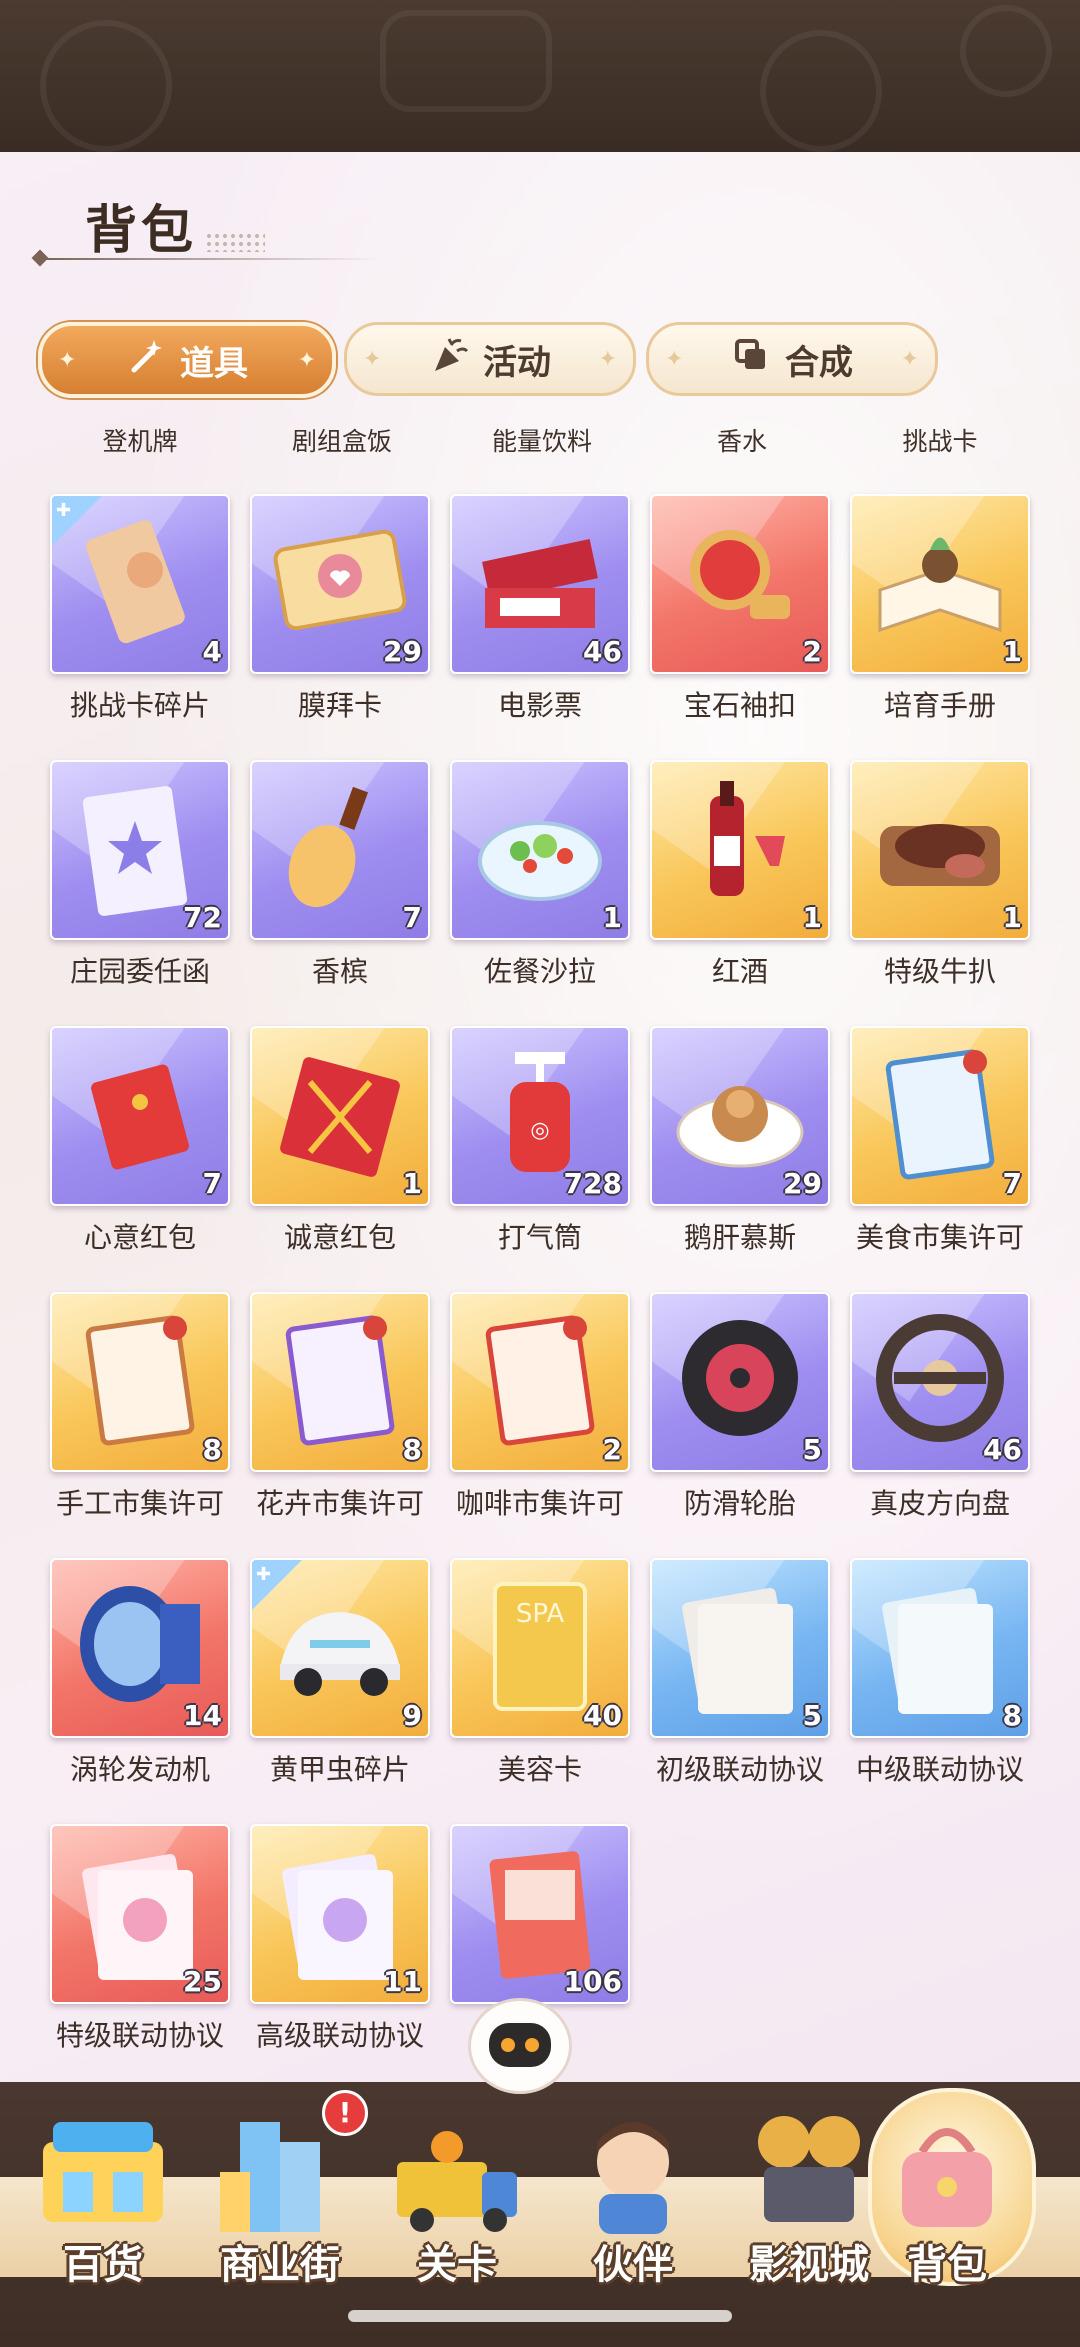  What do you see at coordinates (520, 2046) in the screenshot?
I see `assistant-robot-icon` at bounding box center [520, 2046].